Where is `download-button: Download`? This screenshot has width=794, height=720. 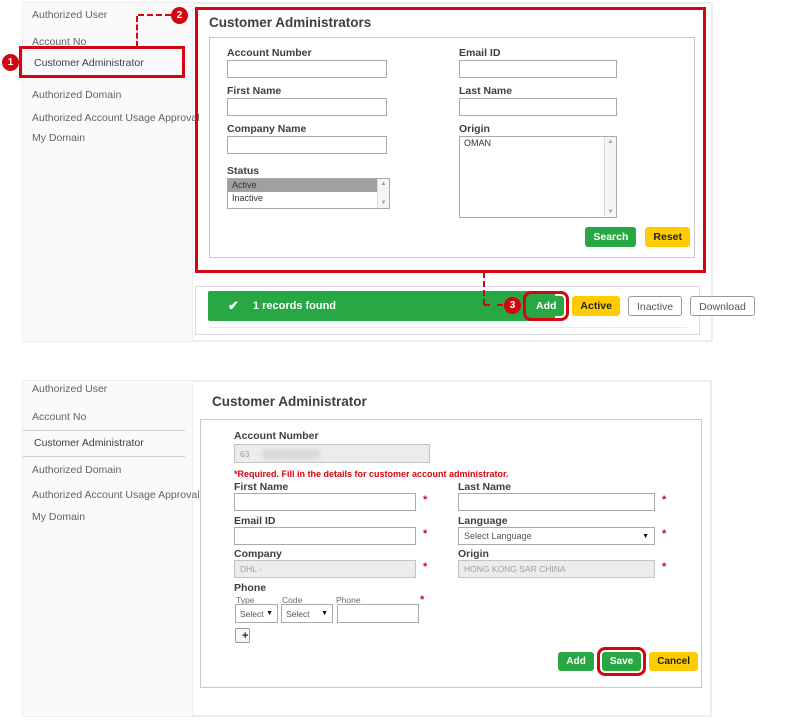 download-button: Download is located at coordinates (722, 306).